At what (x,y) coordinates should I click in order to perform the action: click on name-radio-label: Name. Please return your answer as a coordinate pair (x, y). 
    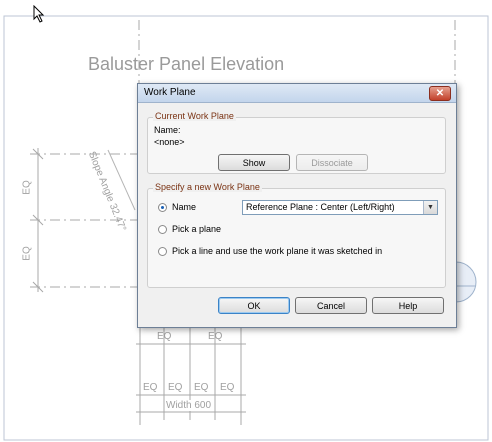
    Looking at the image, I should click on (184, 207).